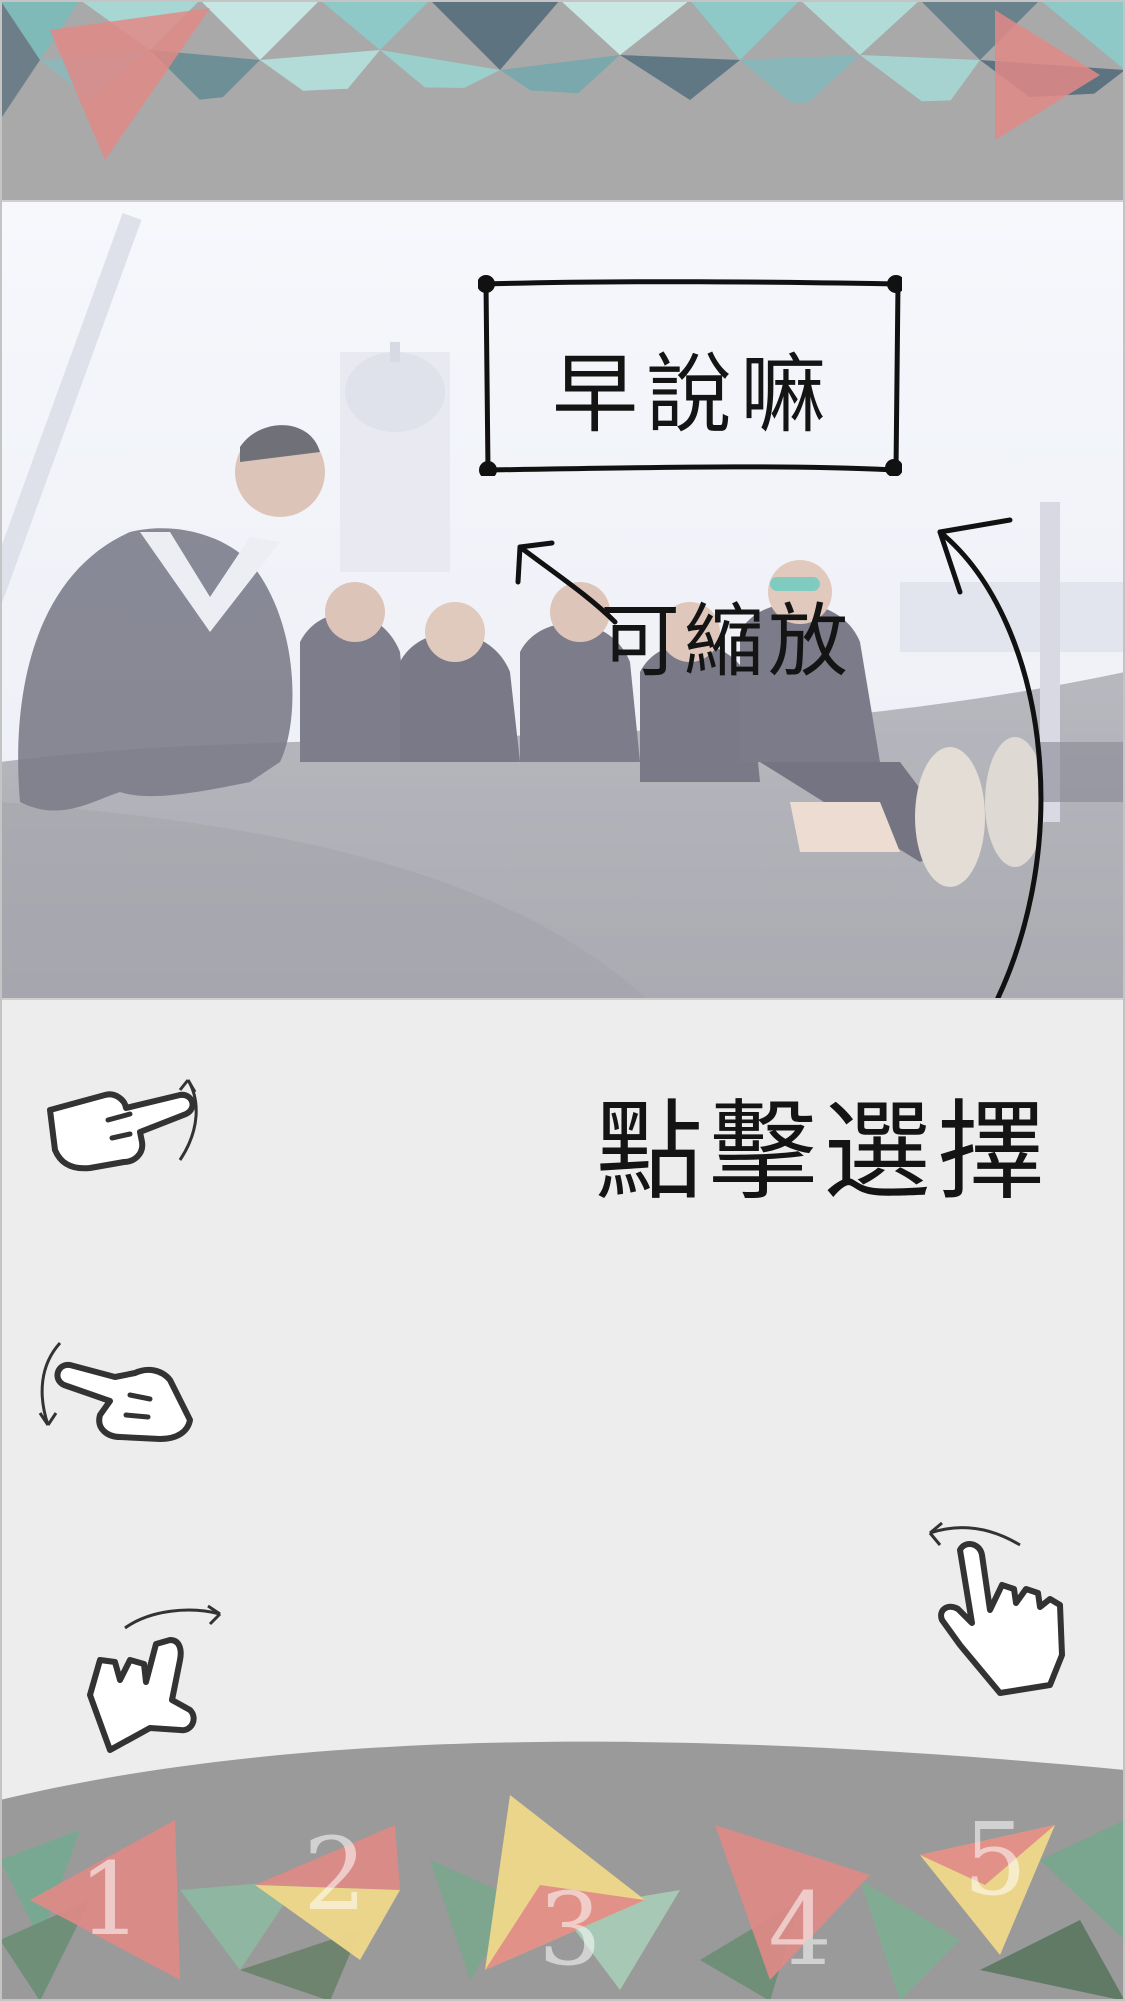 The height and width of the screenshot is (2001, 1125). I want to click on tab-5: 5, so click(990, 1887).